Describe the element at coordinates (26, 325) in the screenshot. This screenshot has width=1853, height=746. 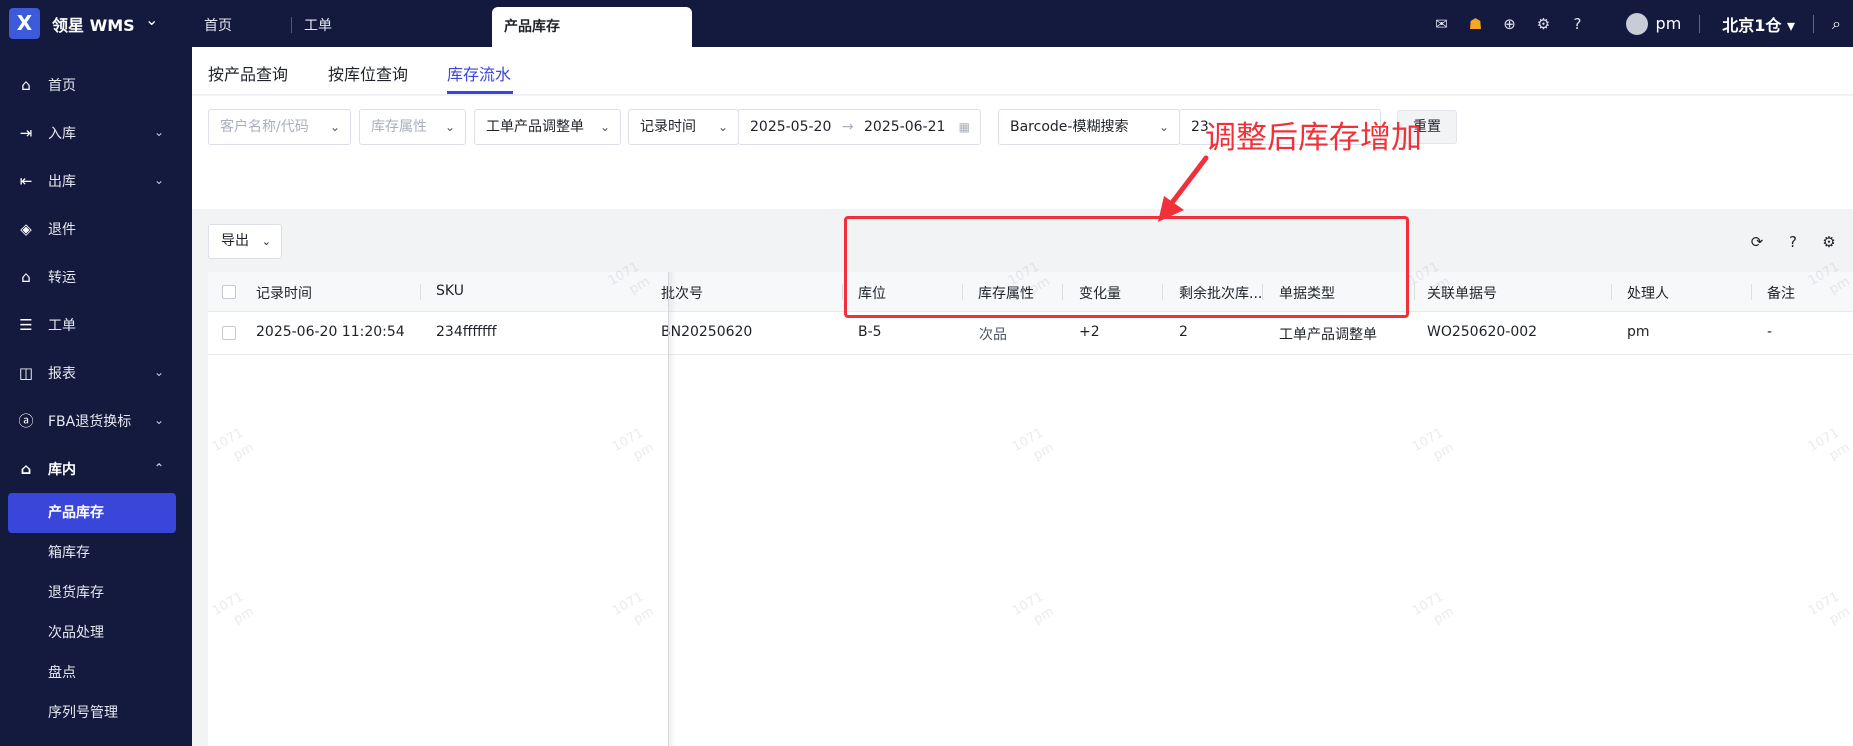
I see `workorder-icon: ☰` at that location.